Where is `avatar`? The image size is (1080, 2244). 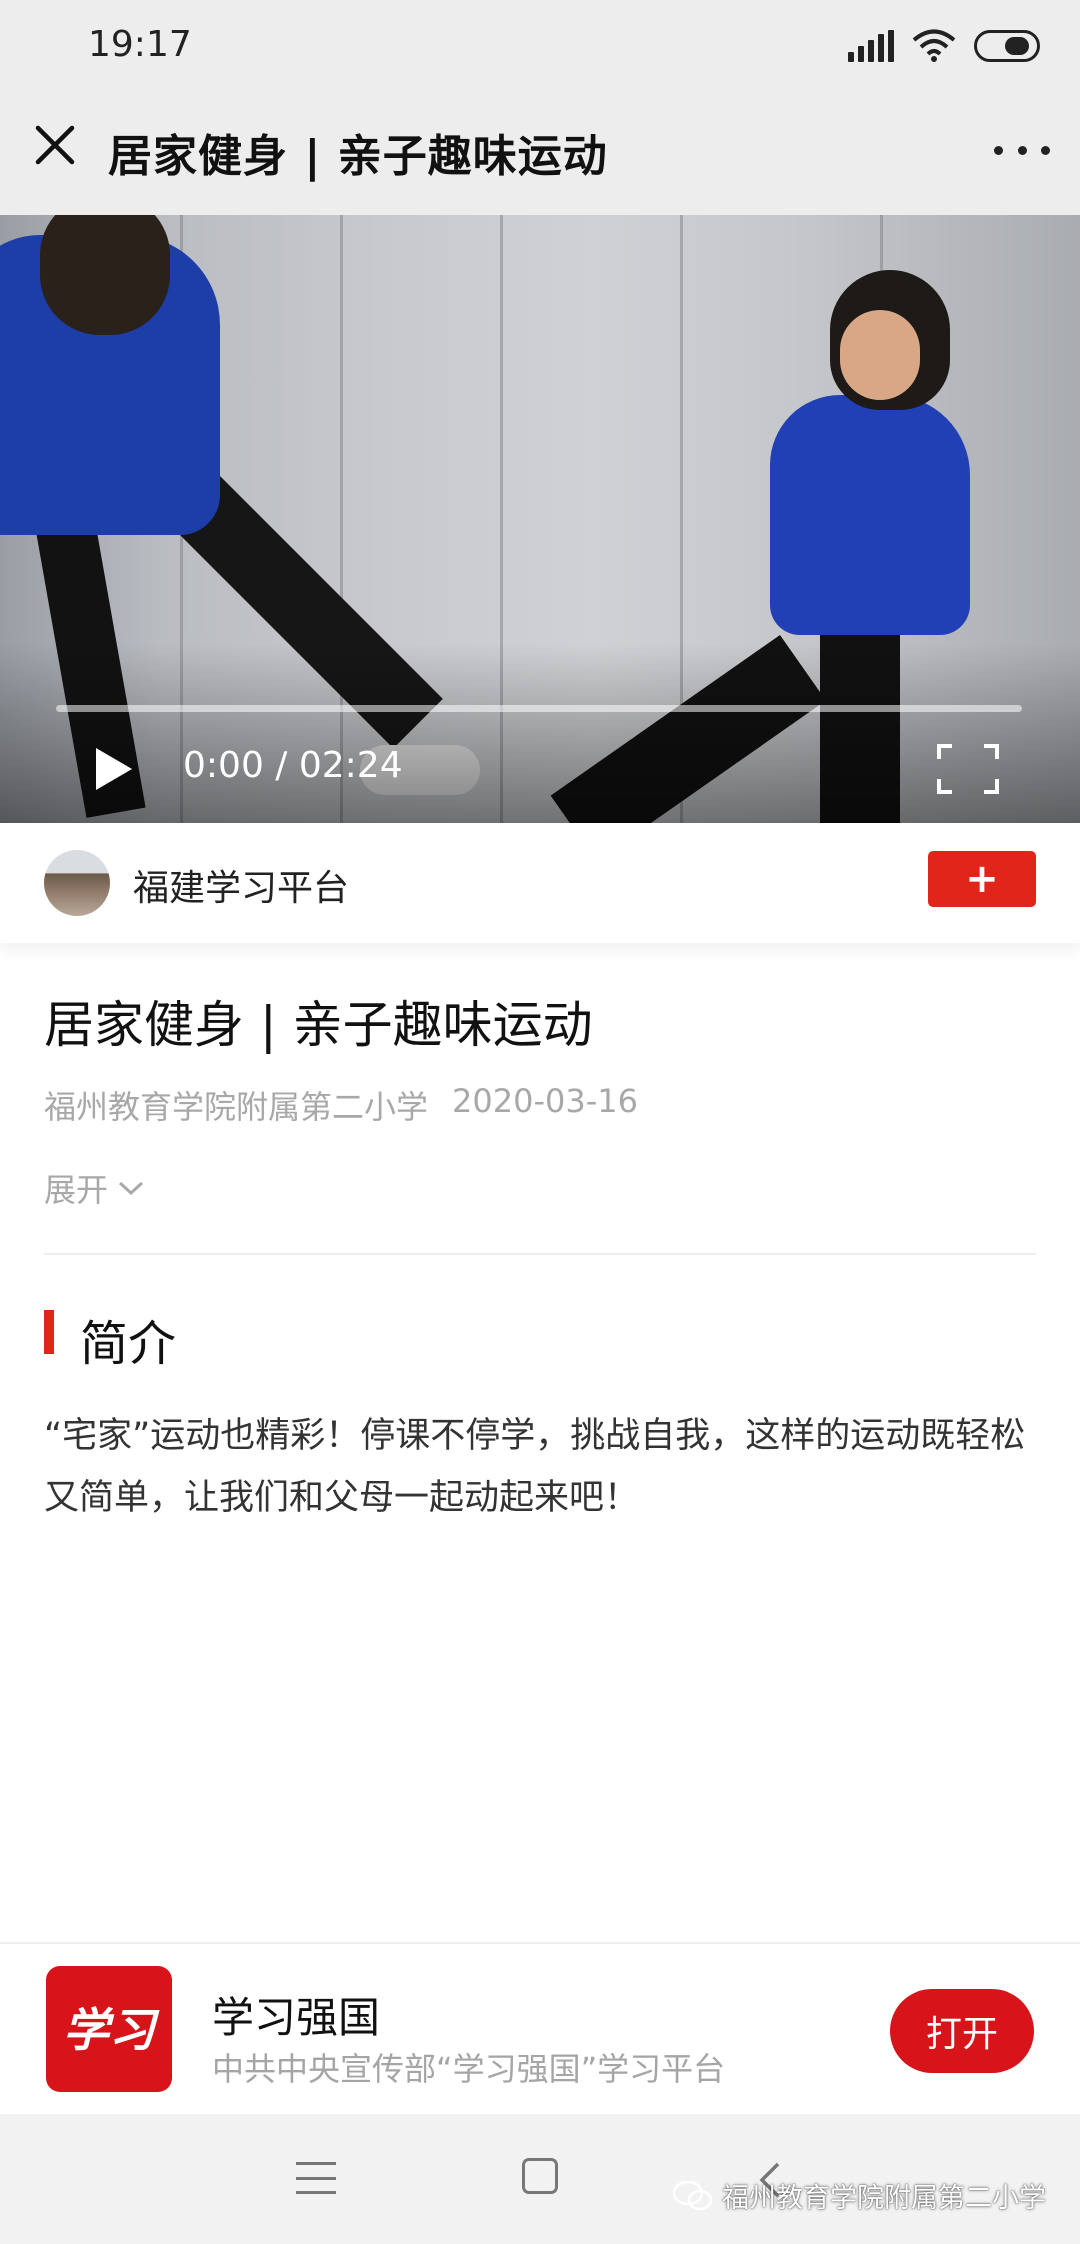 avatar is located at coordinates (77, 883).